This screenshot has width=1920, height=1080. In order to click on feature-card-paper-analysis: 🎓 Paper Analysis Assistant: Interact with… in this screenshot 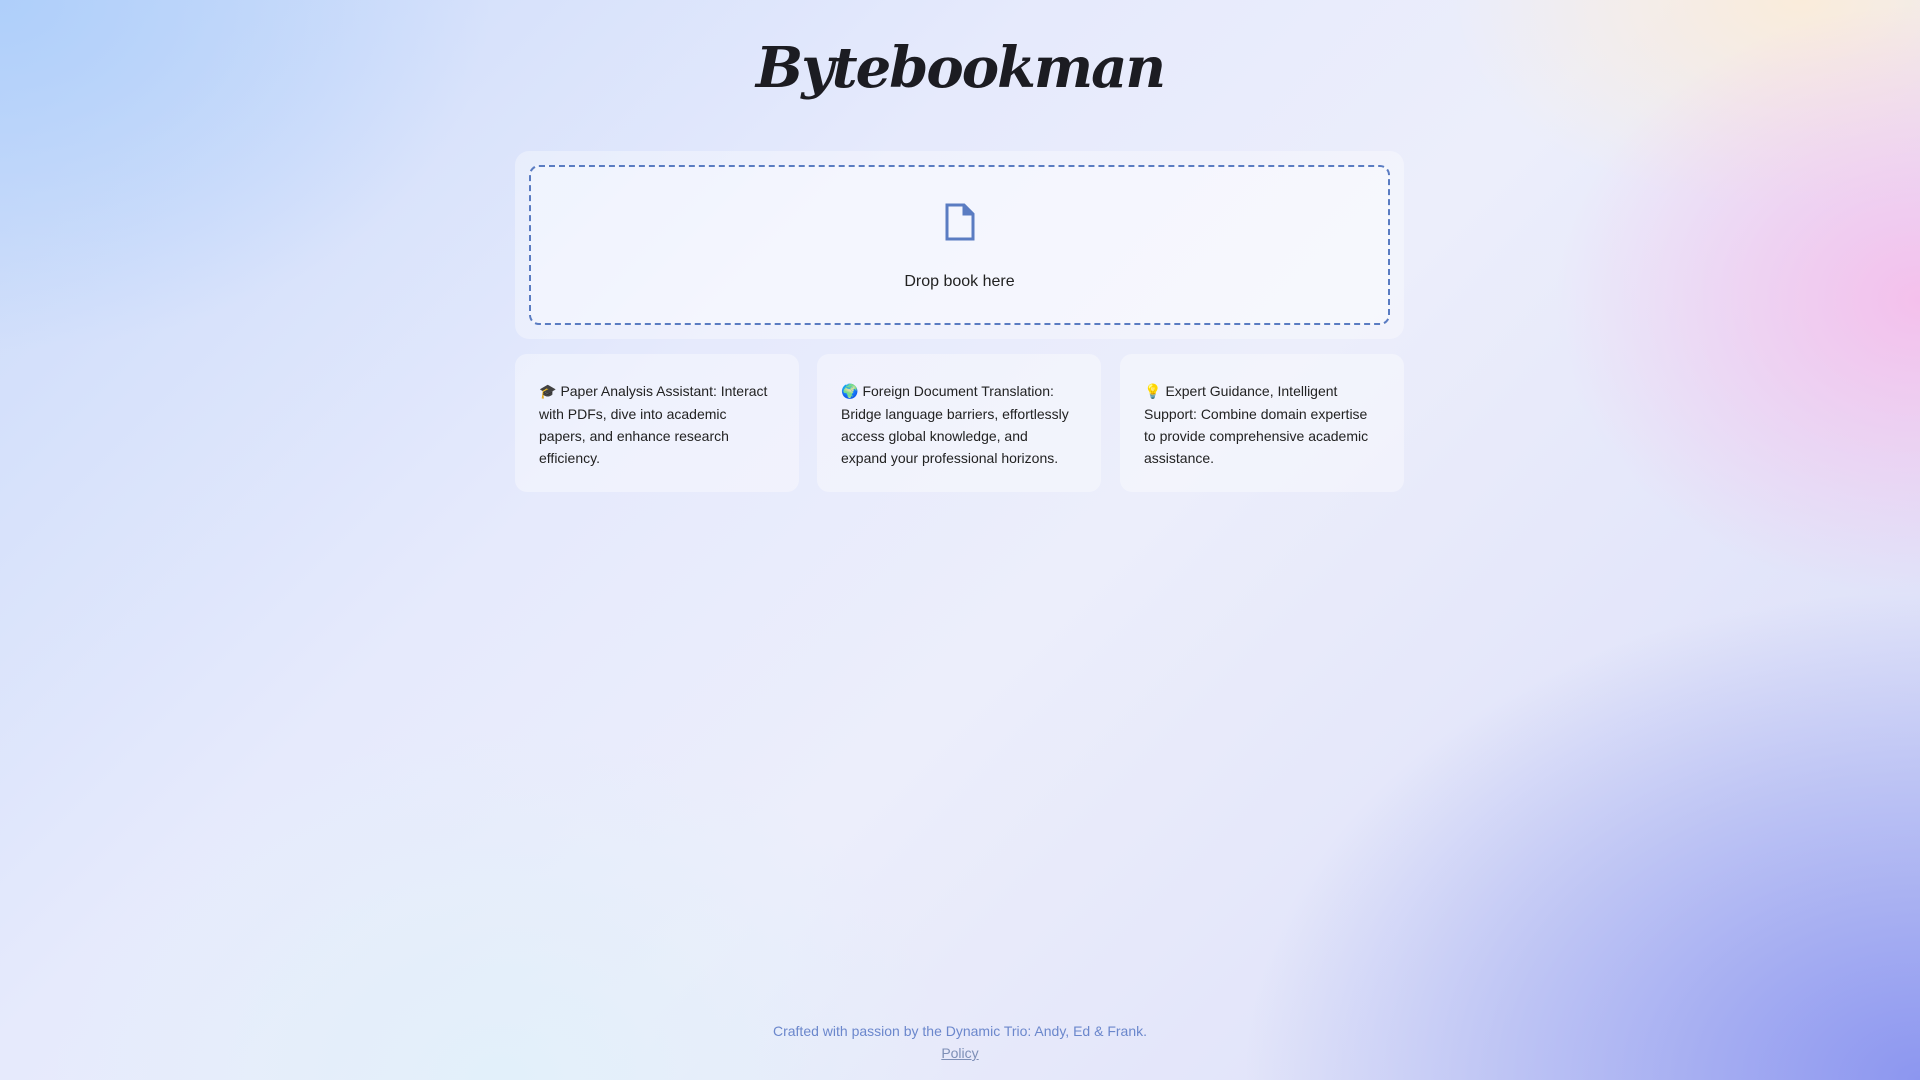, I will do `click(657, 423)`.